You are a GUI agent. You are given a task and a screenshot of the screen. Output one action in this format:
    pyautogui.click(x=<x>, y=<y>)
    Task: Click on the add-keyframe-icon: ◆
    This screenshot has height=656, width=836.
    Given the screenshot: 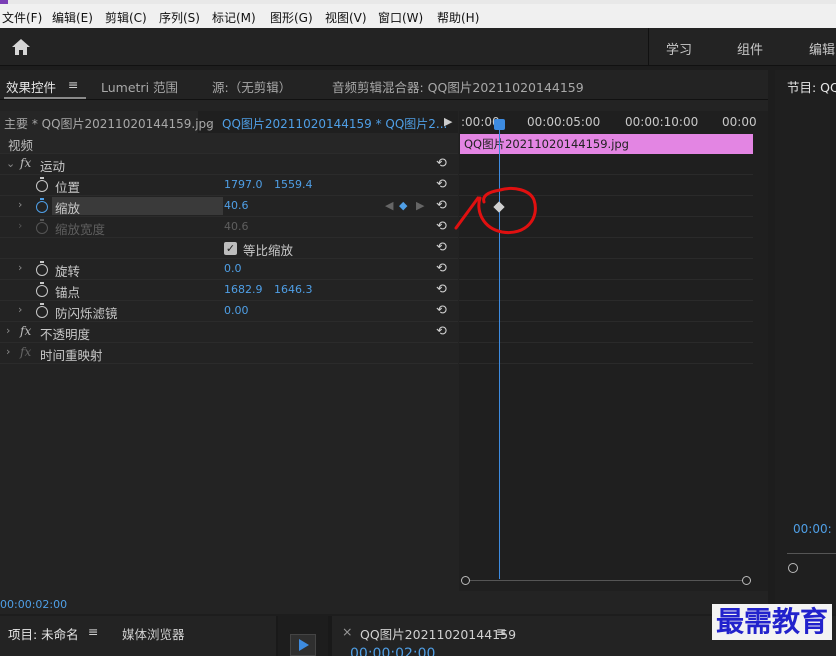 What is the action you would take?
    pyautogui.click(x=403, y=205)
    